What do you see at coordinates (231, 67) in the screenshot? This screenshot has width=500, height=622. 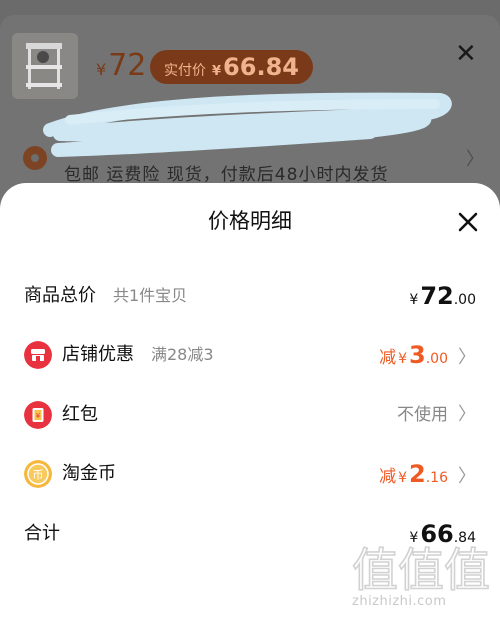 I see `actual-price-badge: 实付价 ¥66.84` at bounding box center [231, 67].